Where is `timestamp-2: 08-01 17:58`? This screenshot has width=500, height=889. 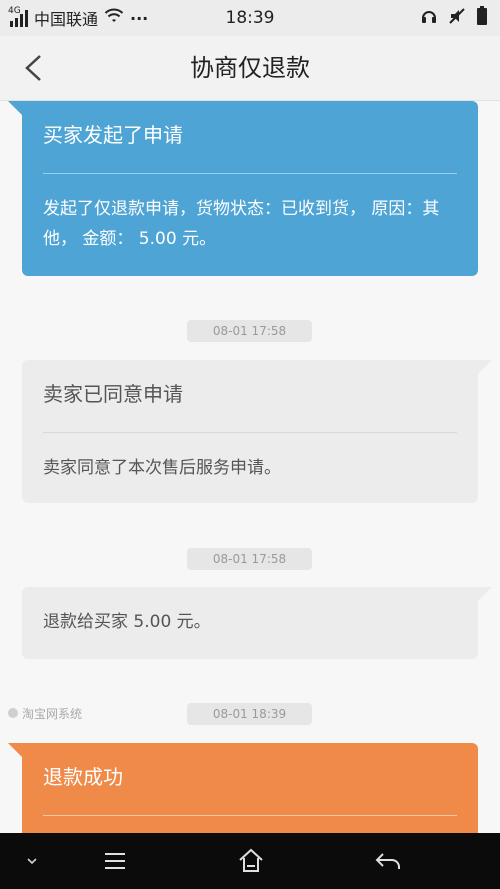 timestamp-2: 08-01 17:58 is located at coordinates (249, 559).